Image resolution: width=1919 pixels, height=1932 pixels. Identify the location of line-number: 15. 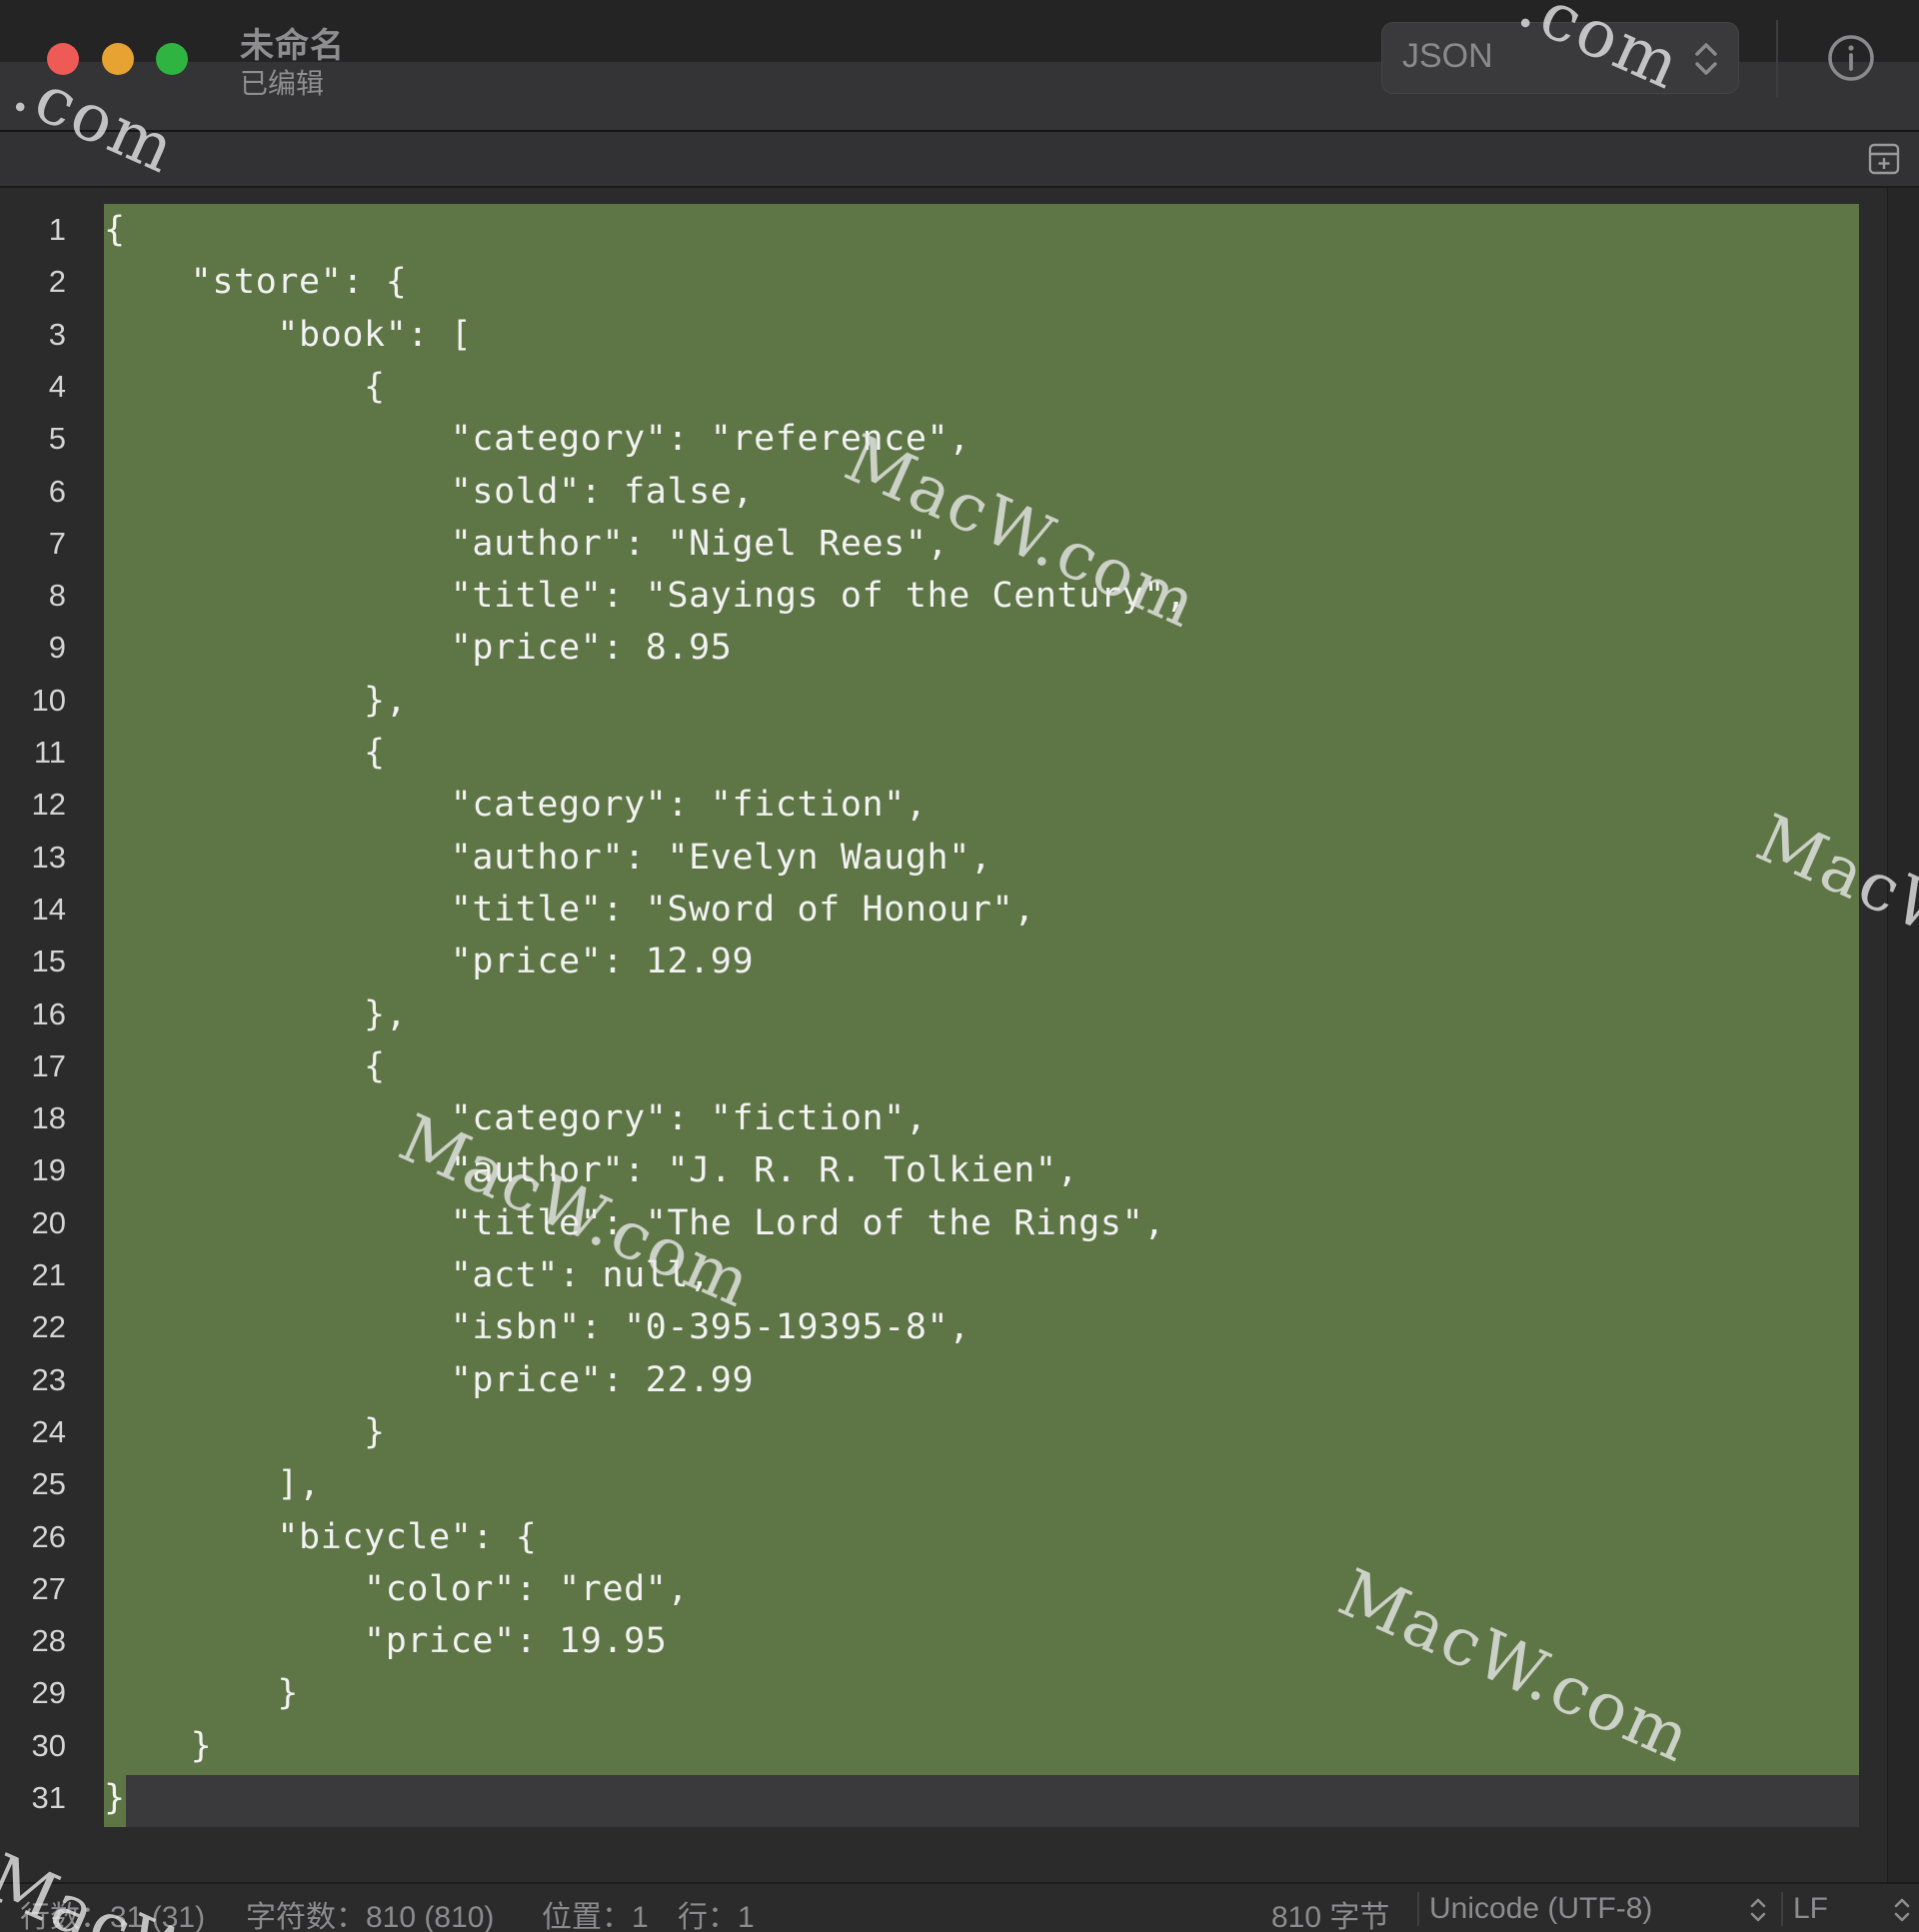
(49, 961).